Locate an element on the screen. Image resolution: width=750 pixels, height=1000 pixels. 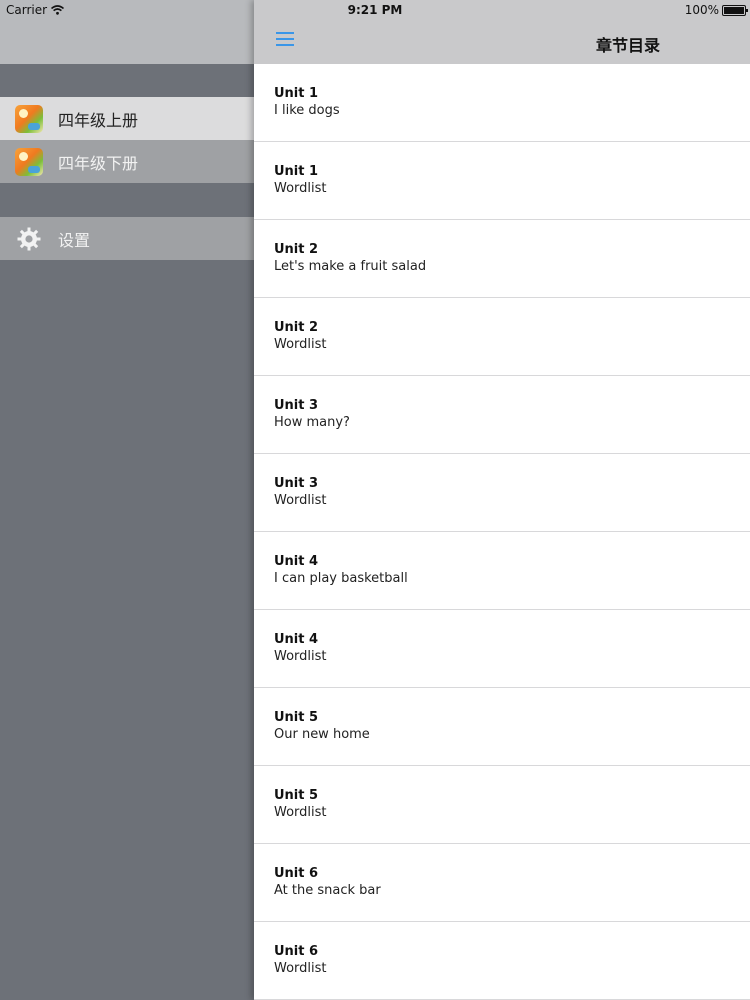
drawer-item-label: 设置 is located at coordinates (74, 240).